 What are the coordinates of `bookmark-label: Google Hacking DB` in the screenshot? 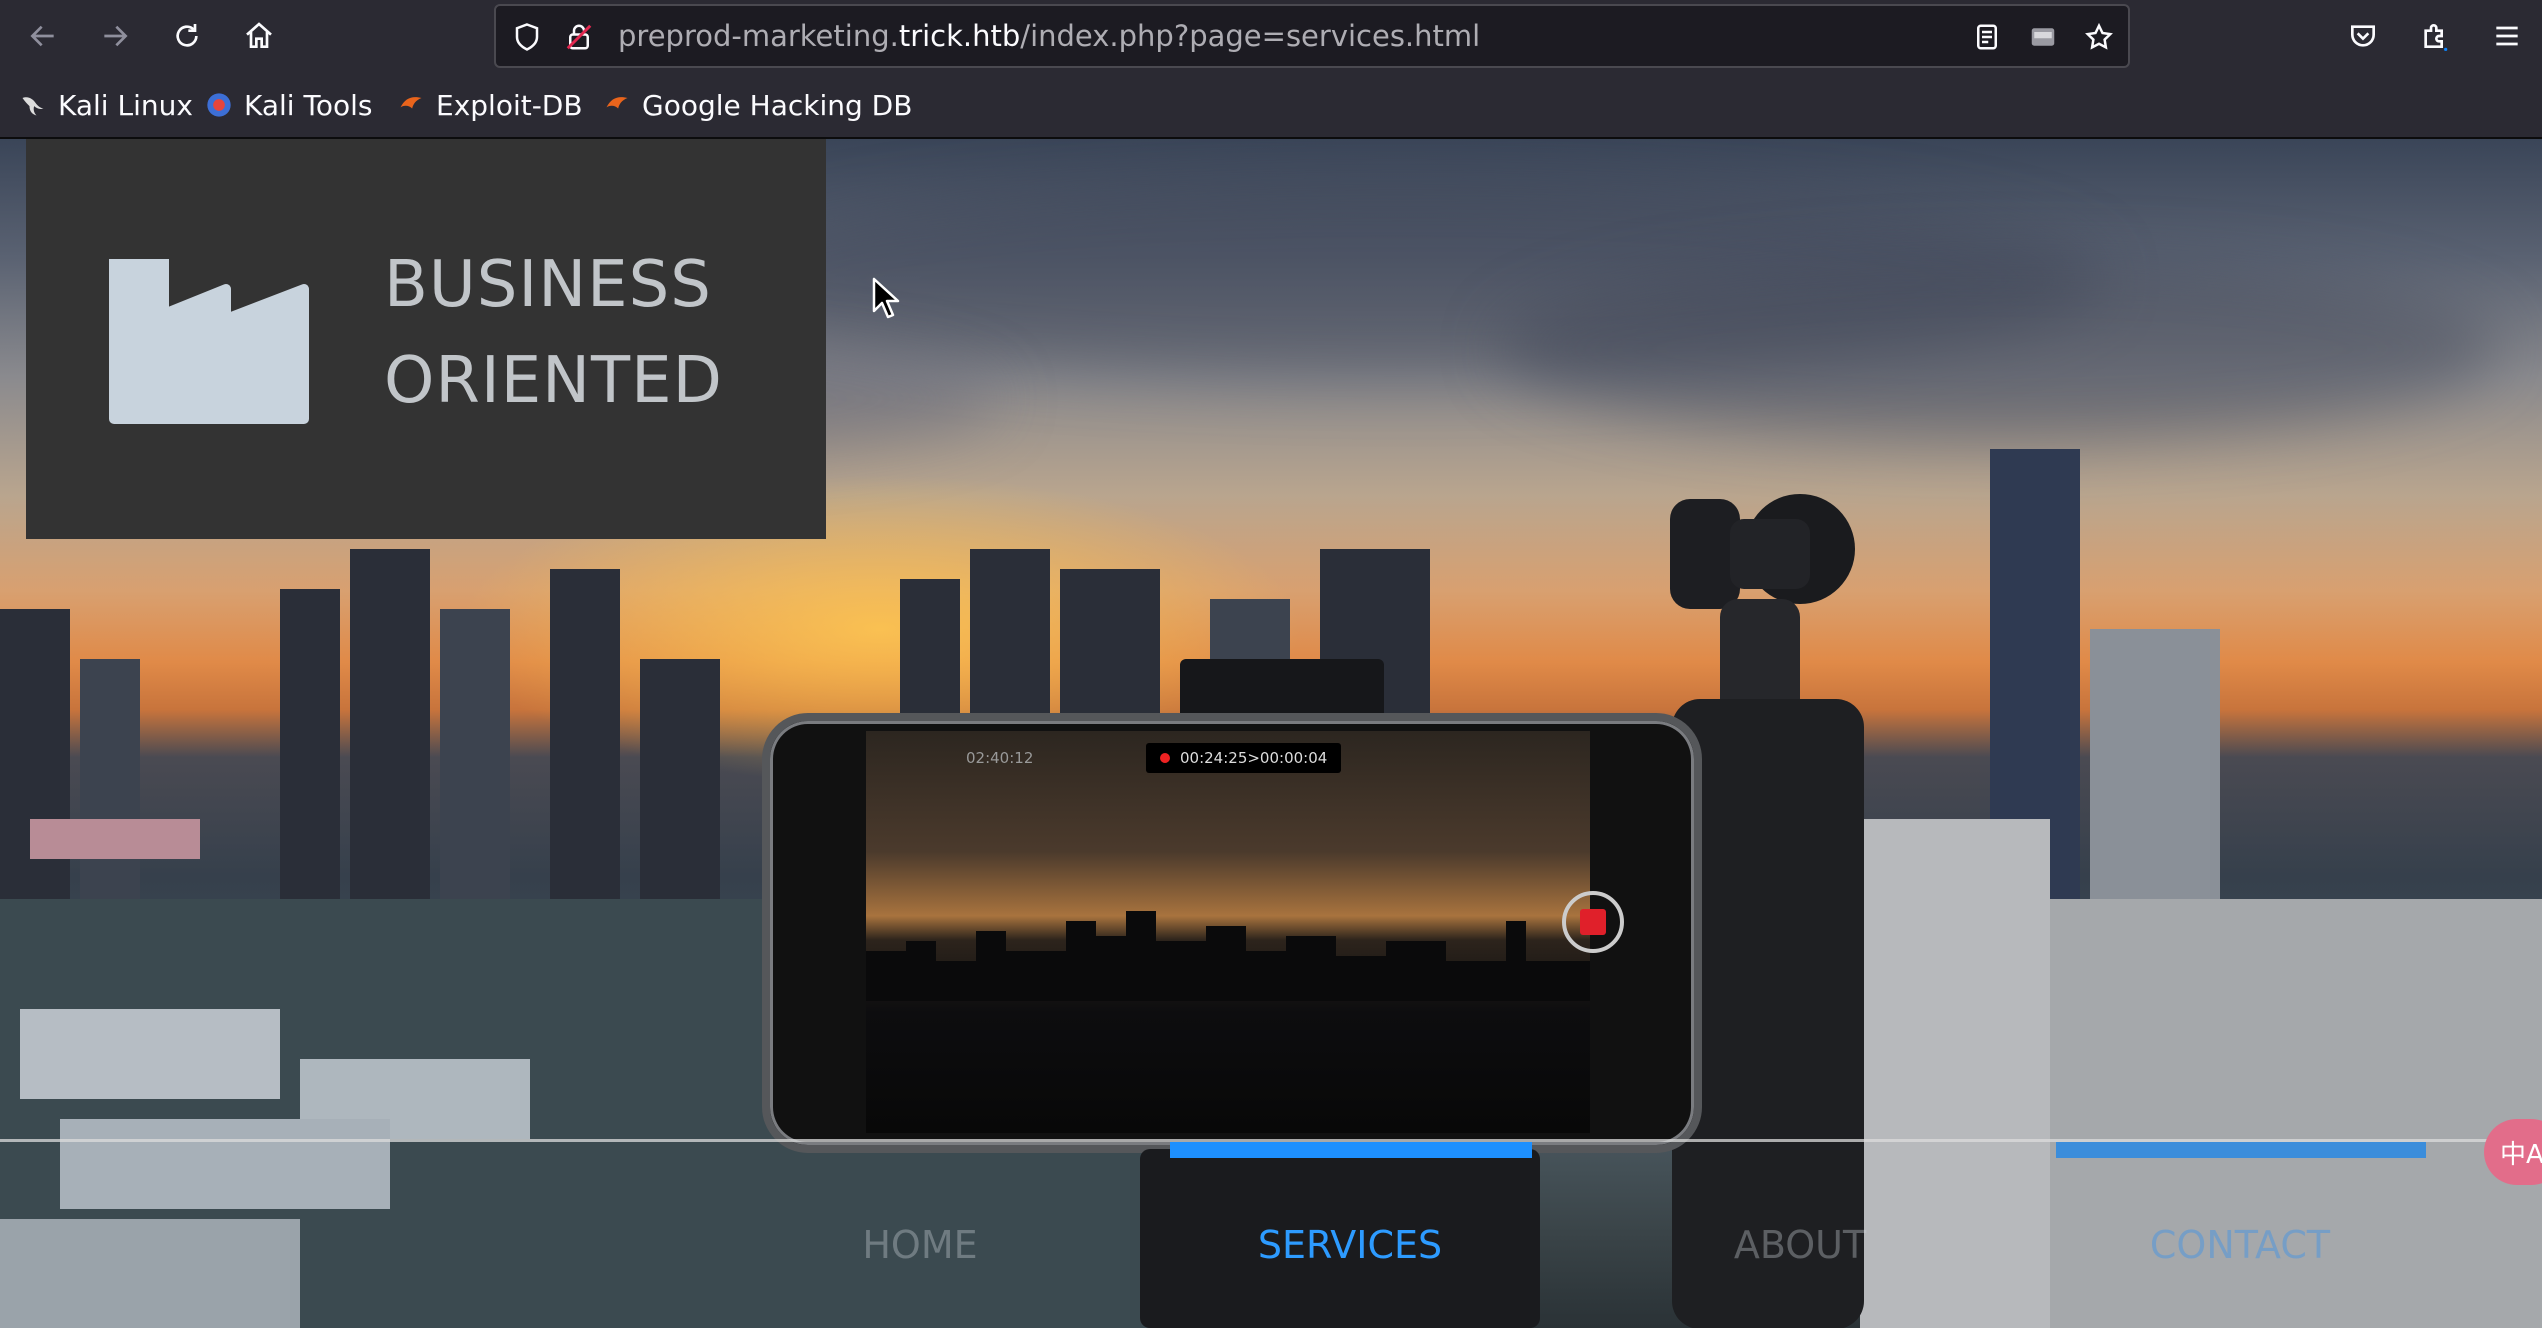 It's located at (777, 105).